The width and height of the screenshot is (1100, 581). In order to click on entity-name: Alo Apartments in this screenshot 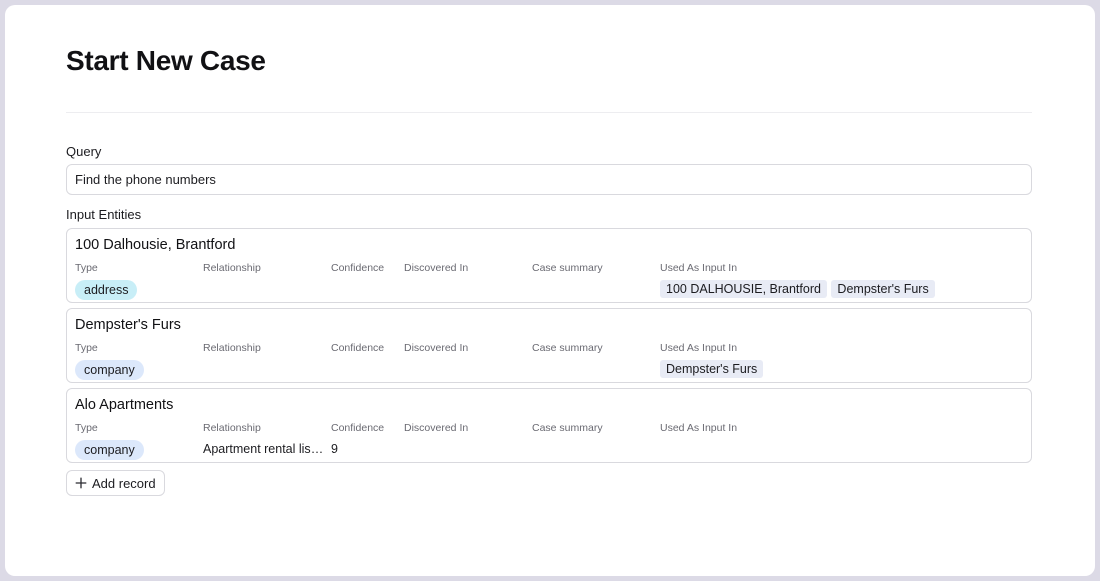, I will do `click(124, 405)`.